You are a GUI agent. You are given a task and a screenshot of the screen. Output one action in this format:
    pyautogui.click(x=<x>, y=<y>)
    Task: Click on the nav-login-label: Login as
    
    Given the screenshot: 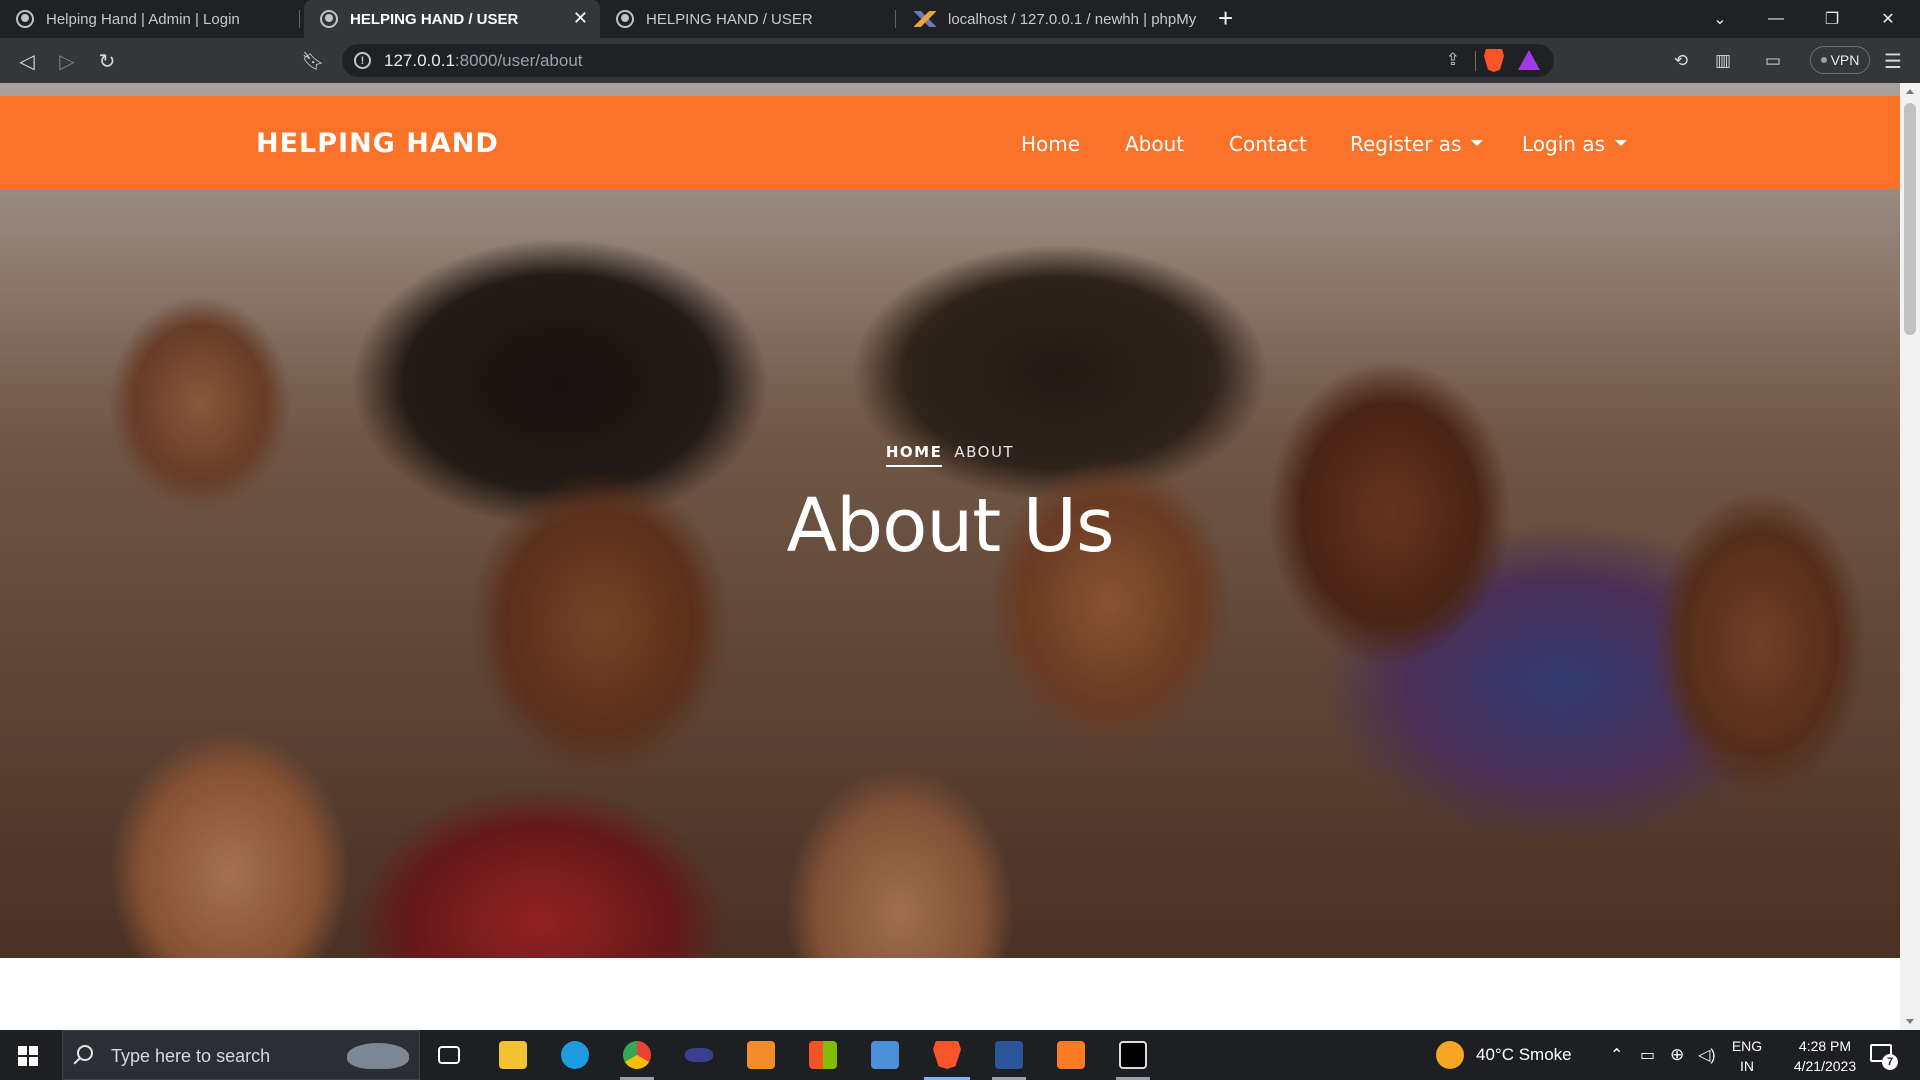 What is the action you would take?
    pyautogui.click(x=1563, y=144)
    